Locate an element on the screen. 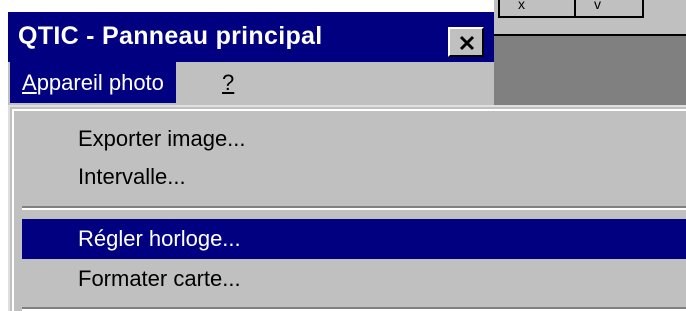  background-toolbar-button: v is located at coordinates (609, 9).